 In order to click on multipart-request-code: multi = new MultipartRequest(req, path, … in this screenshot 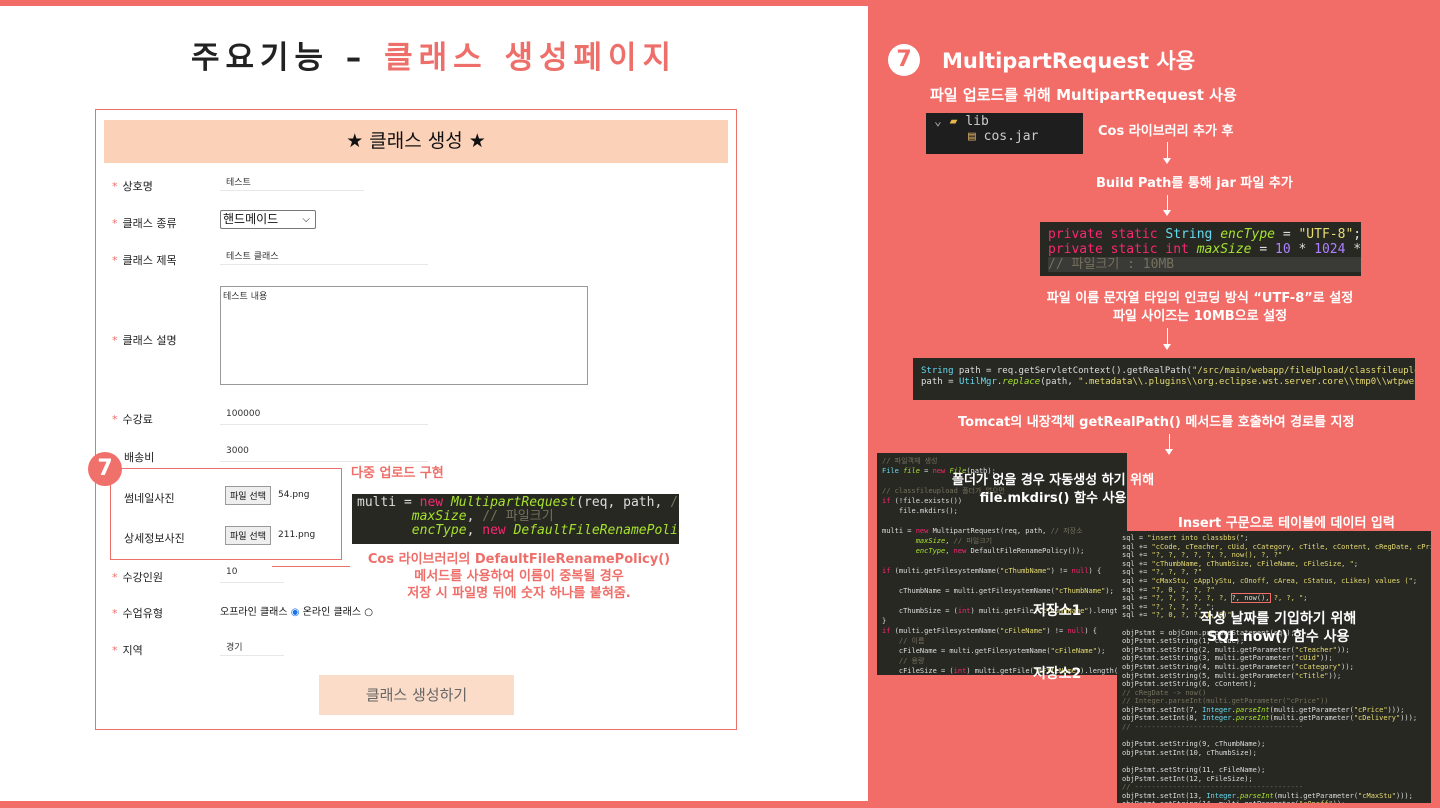, I will do `click(515, 519)`.